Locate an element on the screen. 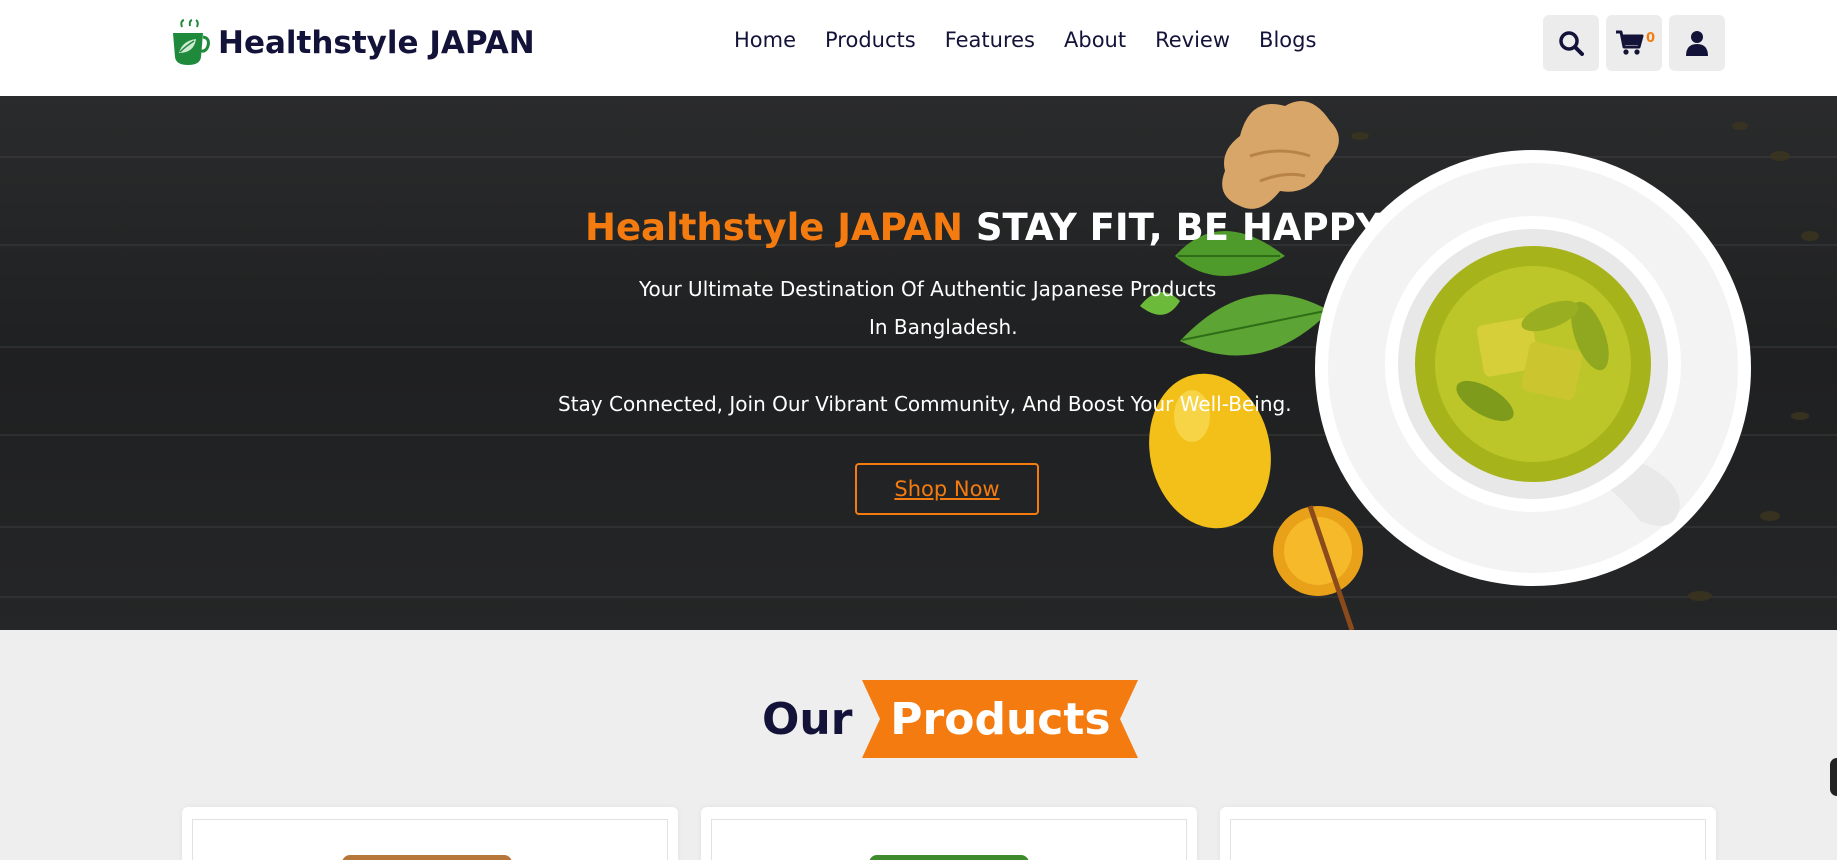  cart-button: 0 is located at coordinates (1634, 43).